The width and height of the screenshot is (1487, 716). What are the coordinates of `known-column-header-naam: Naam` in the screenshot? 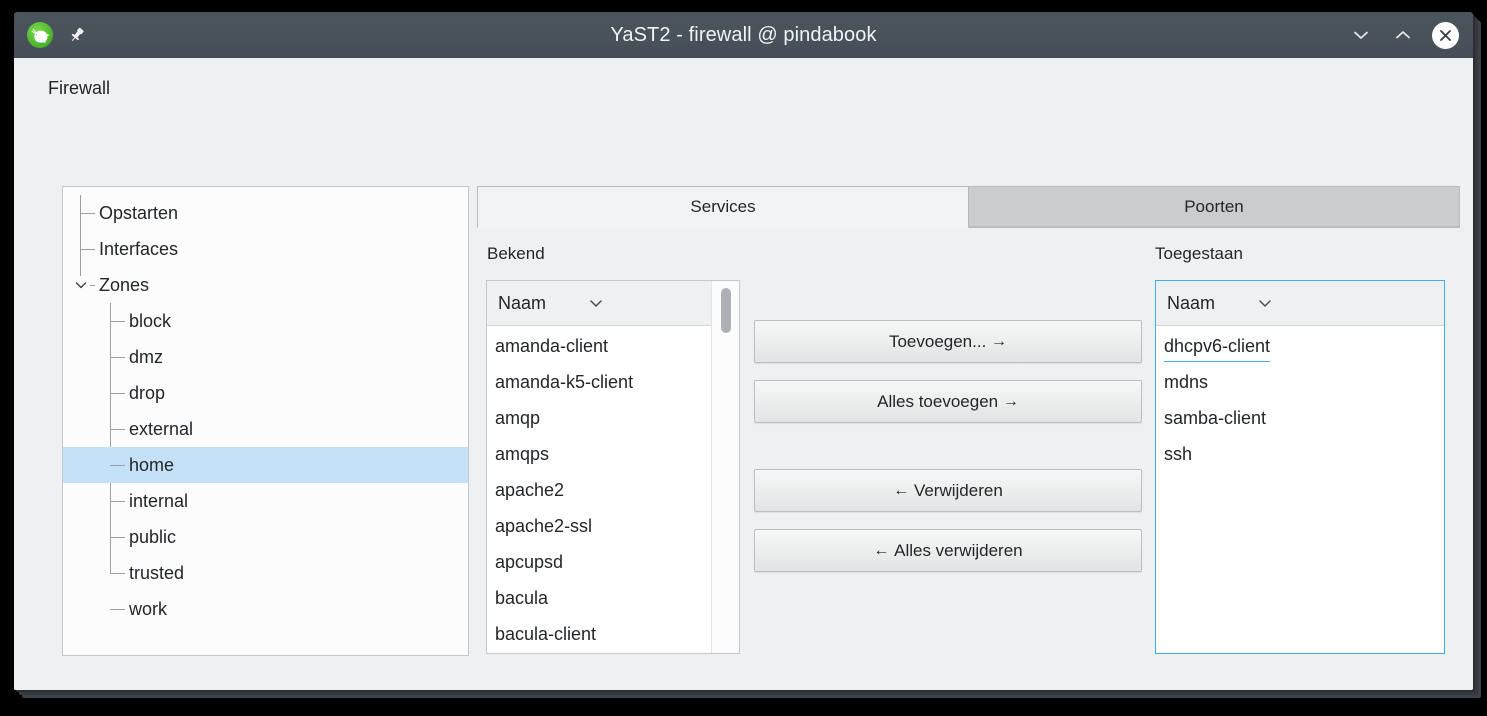 It's located at (599, 303).